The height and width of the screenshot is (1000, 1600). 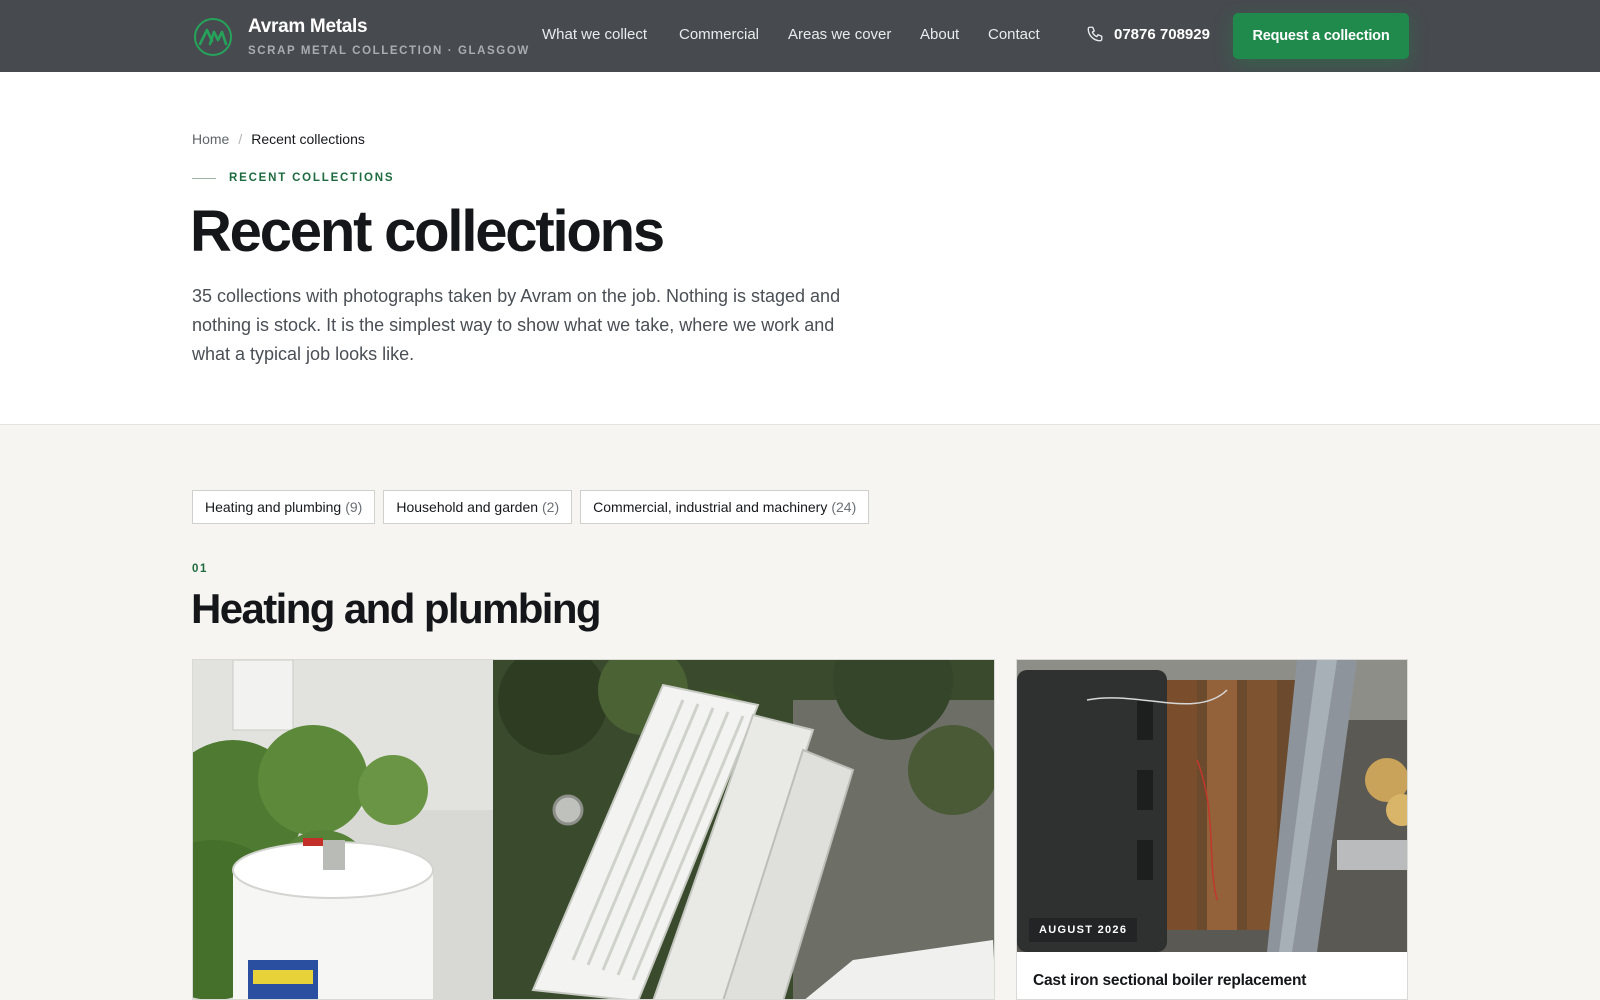 I want to click on nav-commercial: Commercial, so click(x=719, y=34).